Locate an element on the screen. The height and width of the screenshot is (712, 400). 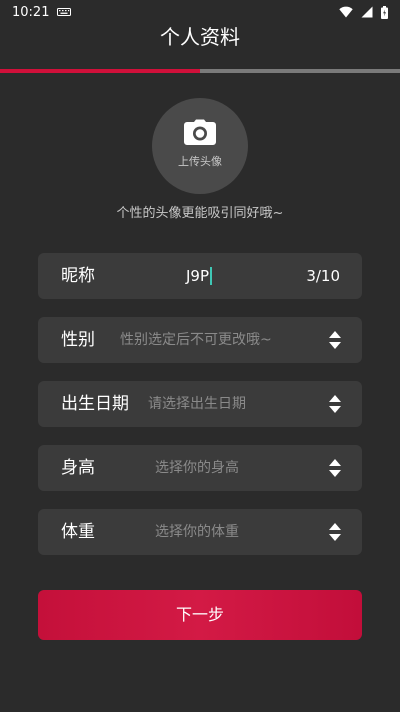
nickname-value: J9P is located at coordinates (198, 276).